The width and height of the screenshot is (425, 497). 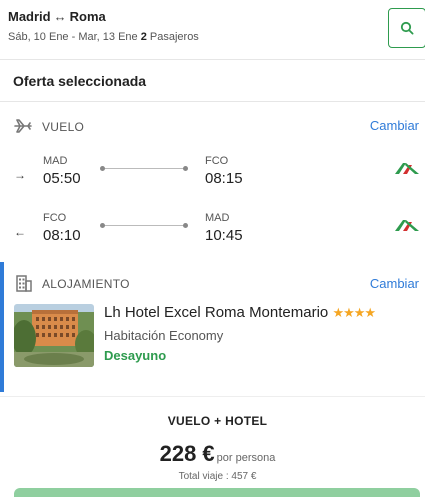 What do you see at coordinates (217, 476) in the screenshot?
I see `total-trip-price: Total viaje : 457 €` at bounding box center [217, 476].